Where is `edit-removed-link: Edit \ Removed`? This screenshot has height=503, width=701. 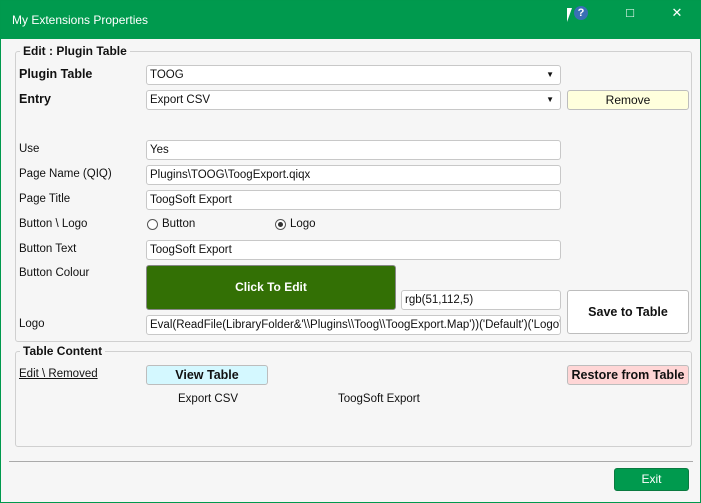
edit-removed-link: Edit \ Removed is located at coordinates (58, 374).